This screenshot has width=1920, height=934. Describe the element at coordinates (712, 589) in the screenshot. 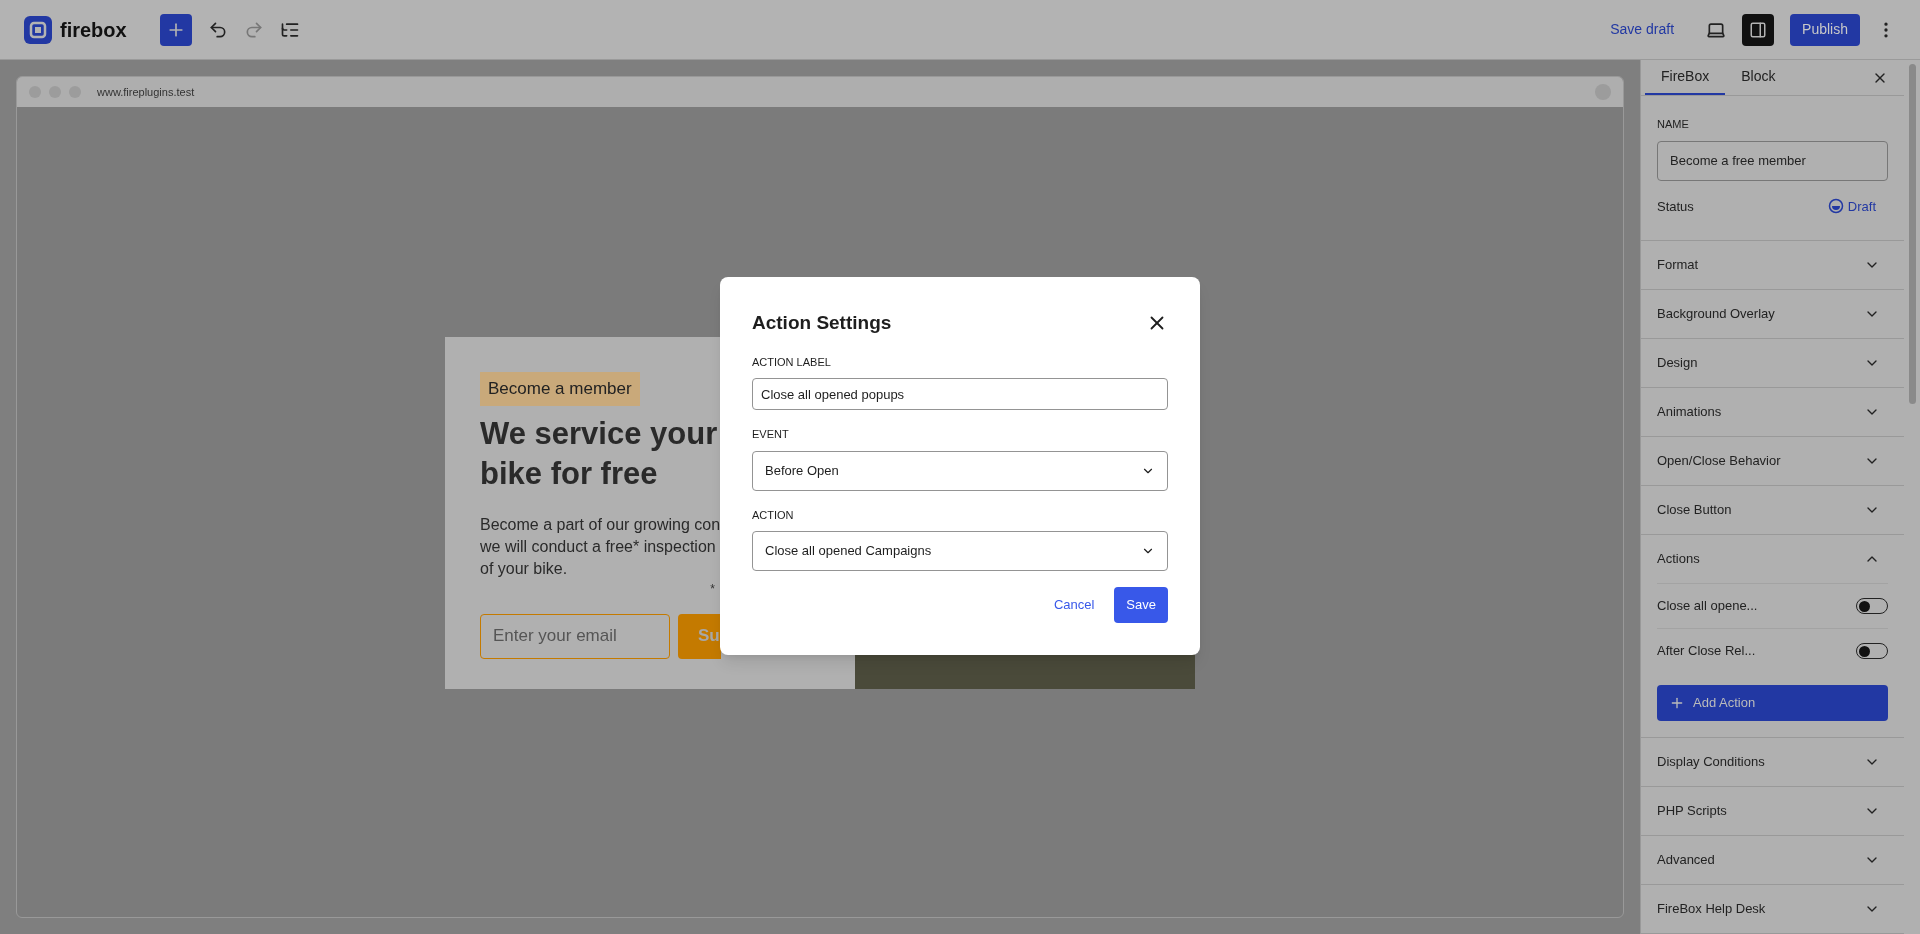

I see `footnote-mark: *` at that location.